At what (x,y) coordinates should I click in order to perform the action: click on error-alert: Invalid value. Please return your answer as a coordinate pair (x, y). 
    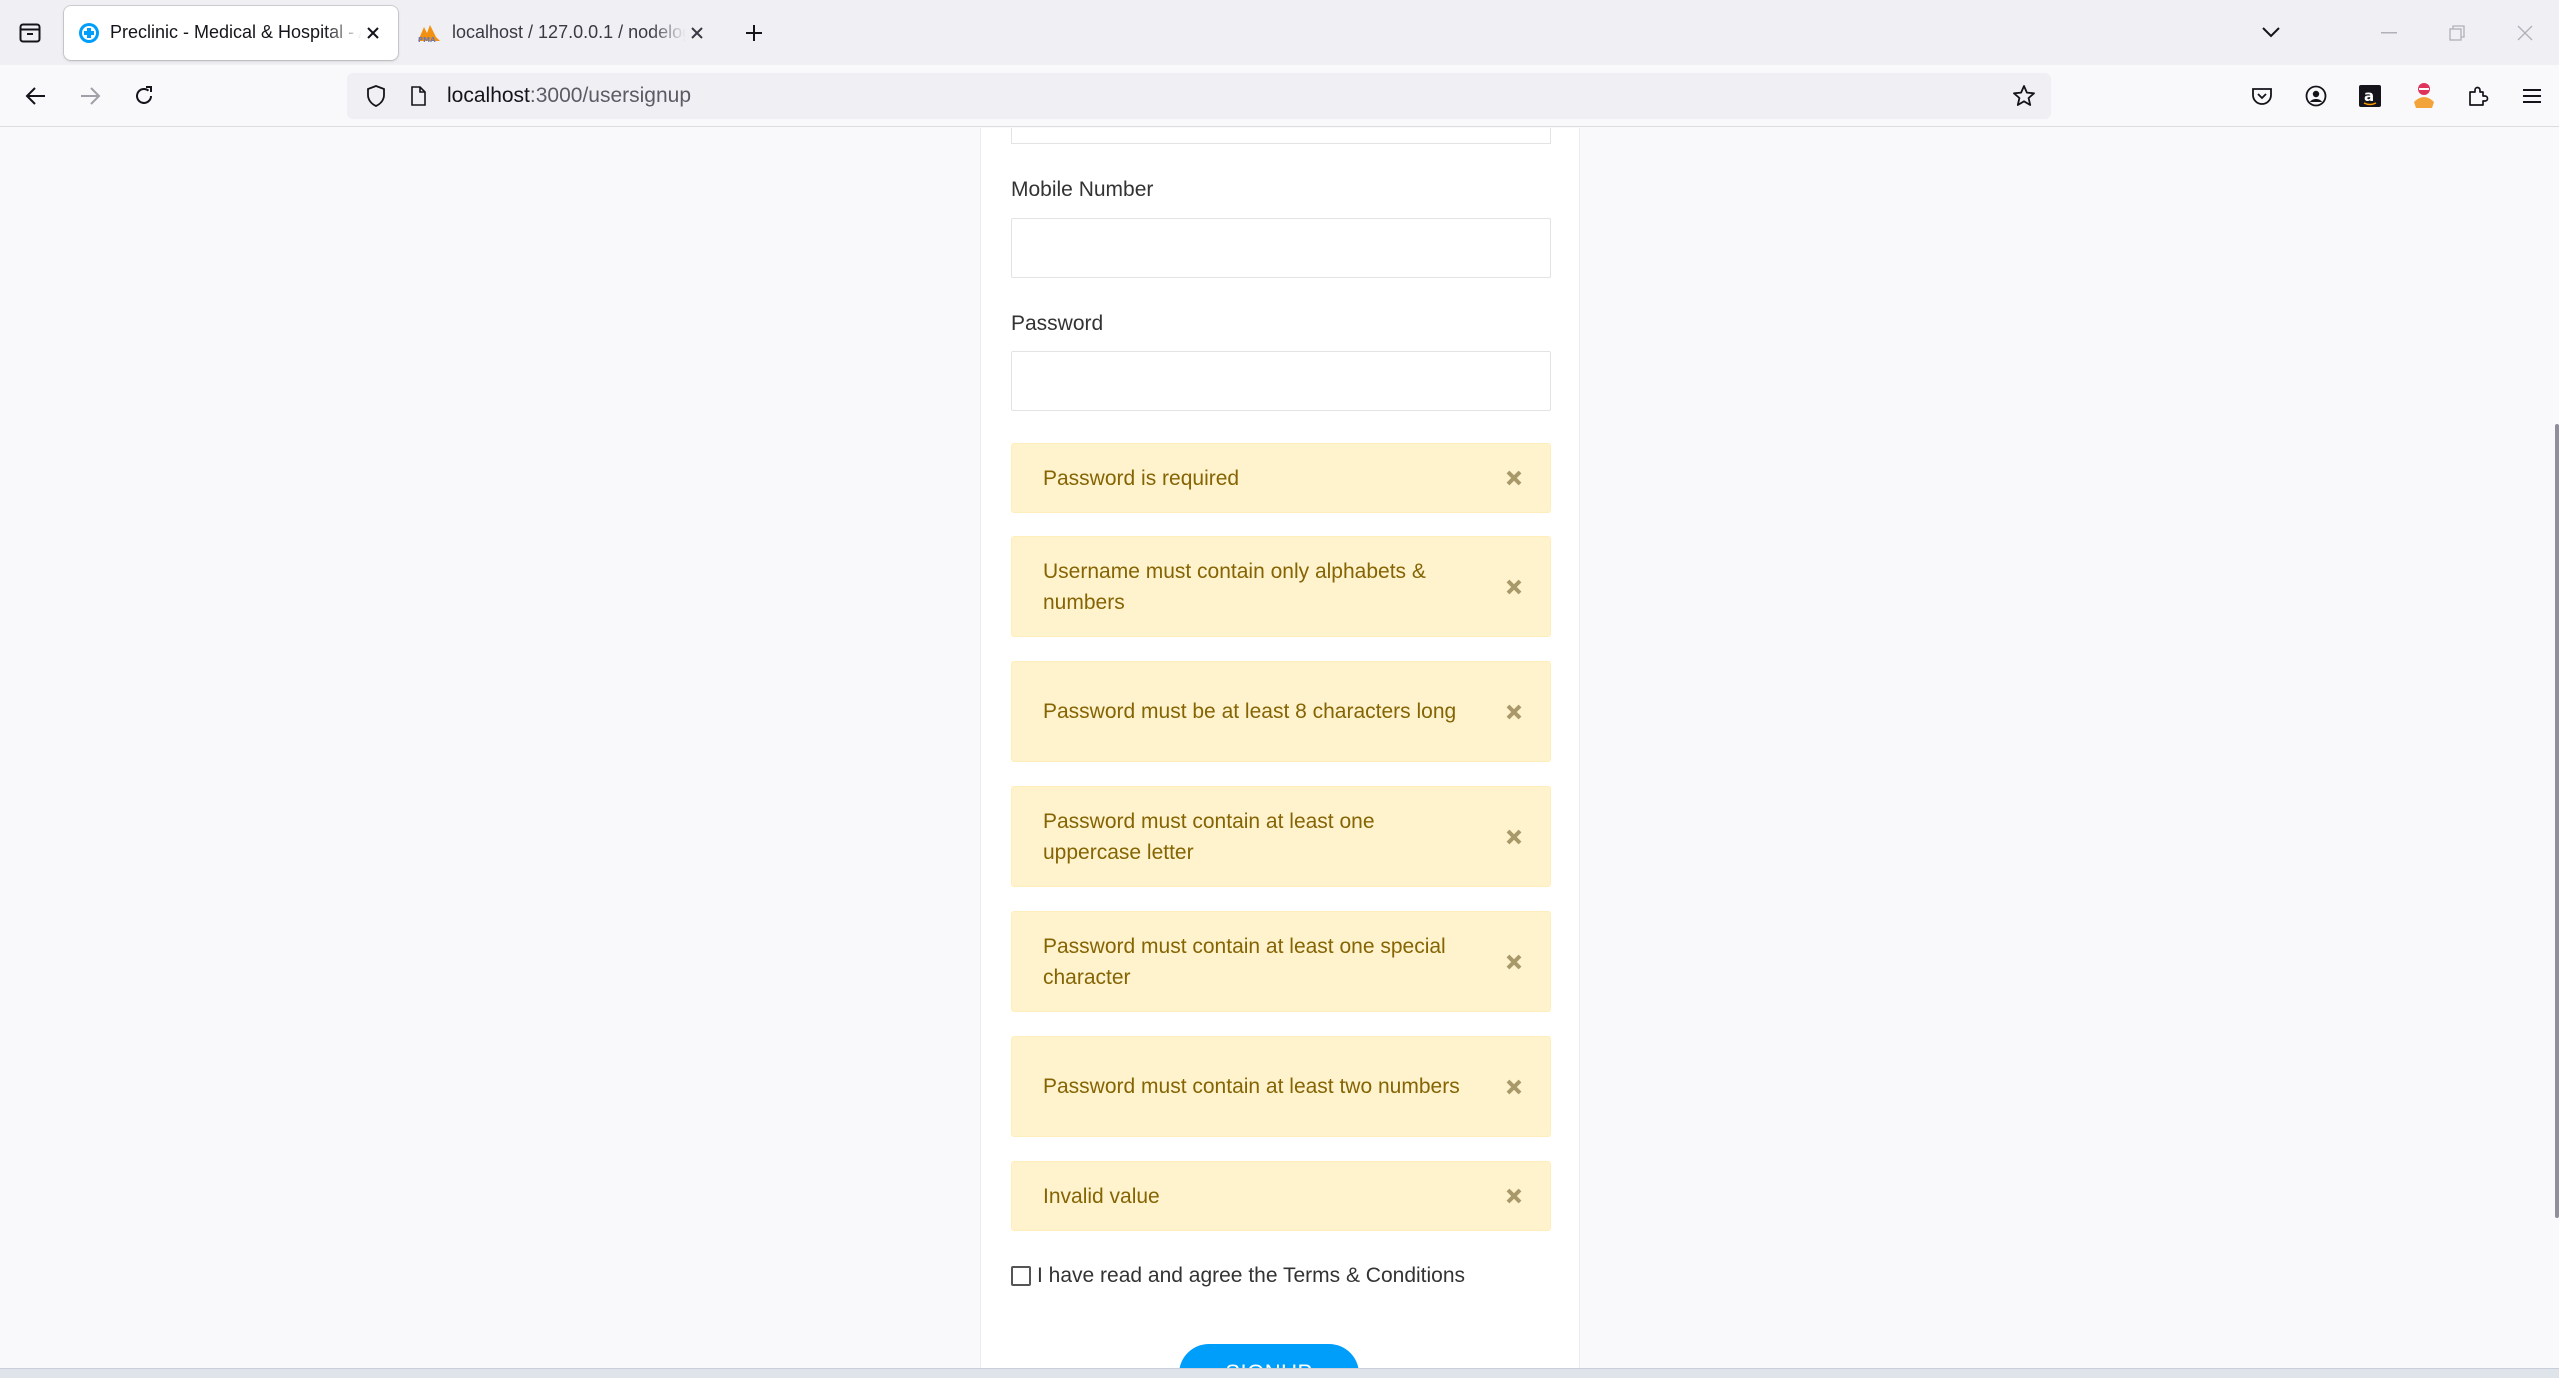
    Looking at the image, I should click on (1281, 1196).